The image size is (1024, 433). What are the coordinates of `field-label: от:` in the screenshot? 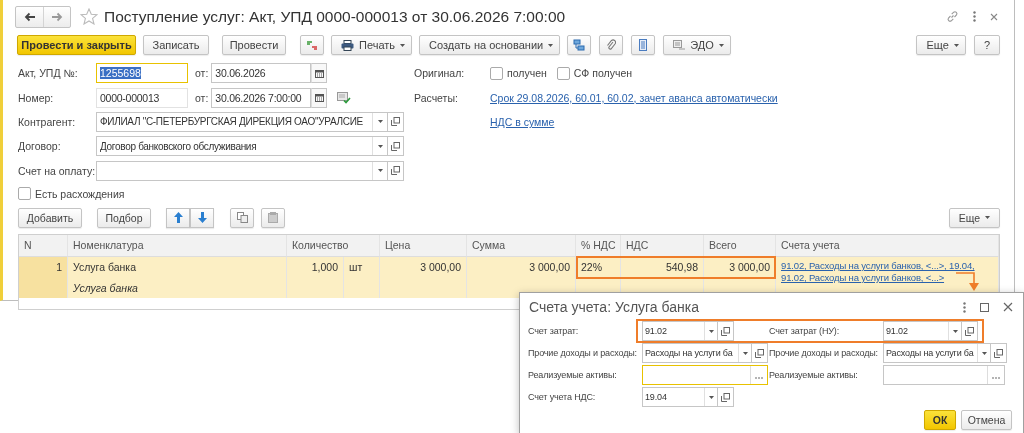 It's located at (202, 73).